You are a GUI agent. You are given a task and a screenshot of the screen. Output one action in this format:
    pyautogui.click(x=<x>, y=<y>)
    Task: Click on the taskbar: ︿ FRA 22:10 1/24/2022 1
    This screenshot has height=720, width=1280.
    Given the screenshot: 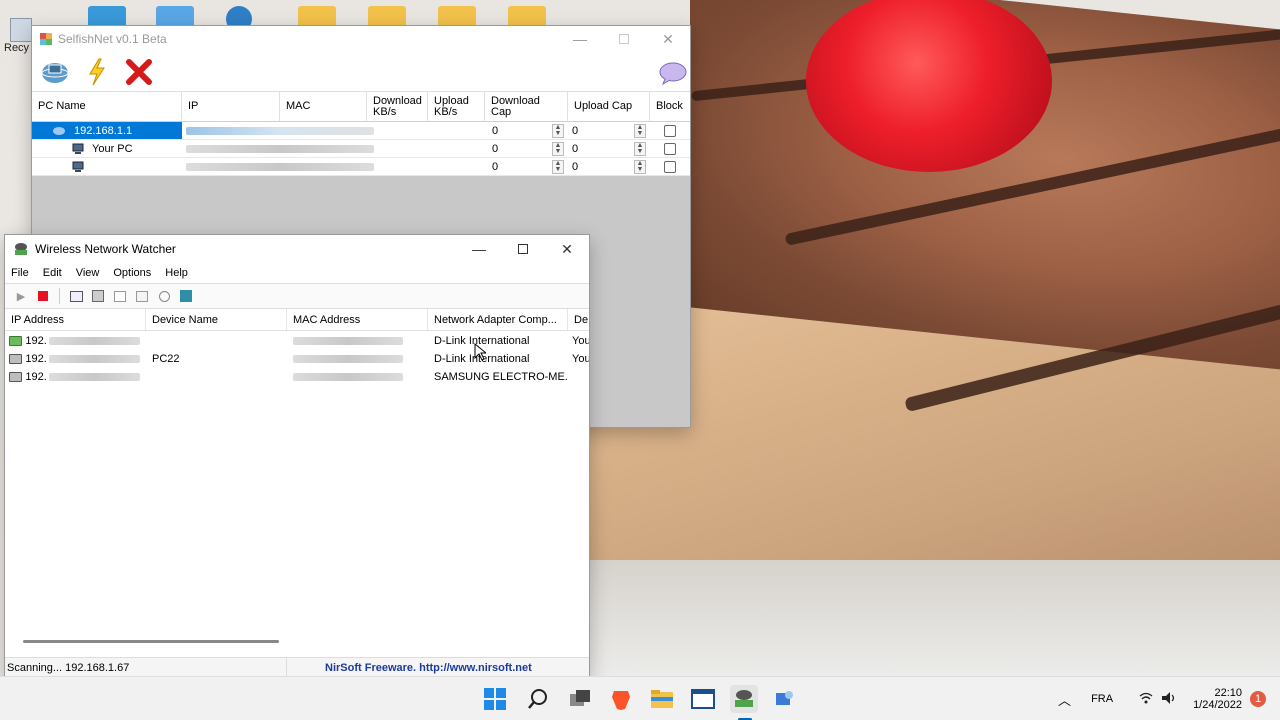 What is the action you would take?
    pyautogui.click(x=640, y=698)
    